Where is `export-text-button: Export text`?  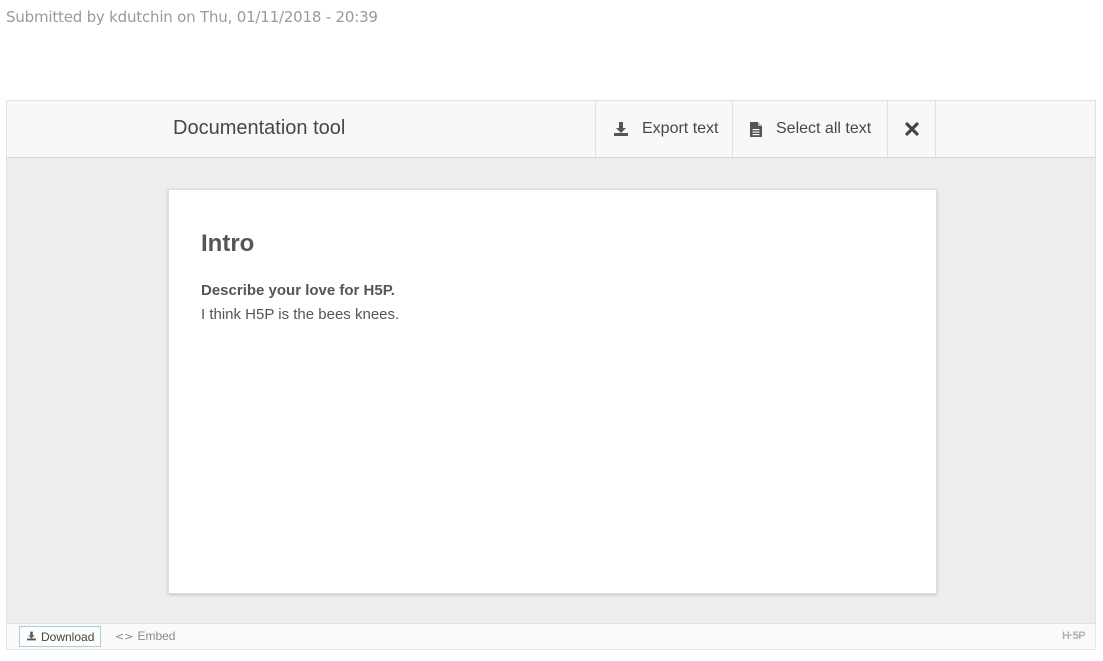
export-text-button: Export text is located at coordinates (663, 129).